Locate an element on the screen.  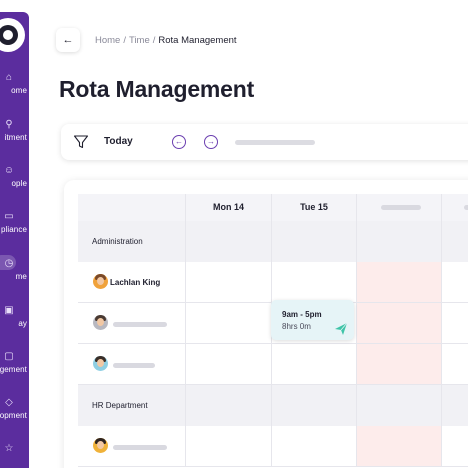
clock-icon: ◷ is located at coordinates (9, 263).